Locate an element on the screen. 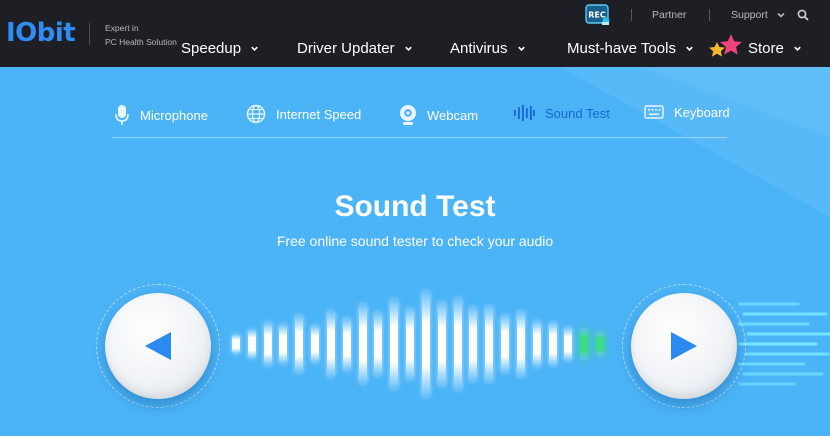 The image size is (830, 436). play-left-speaker-button is located at coordinates (158, 346).